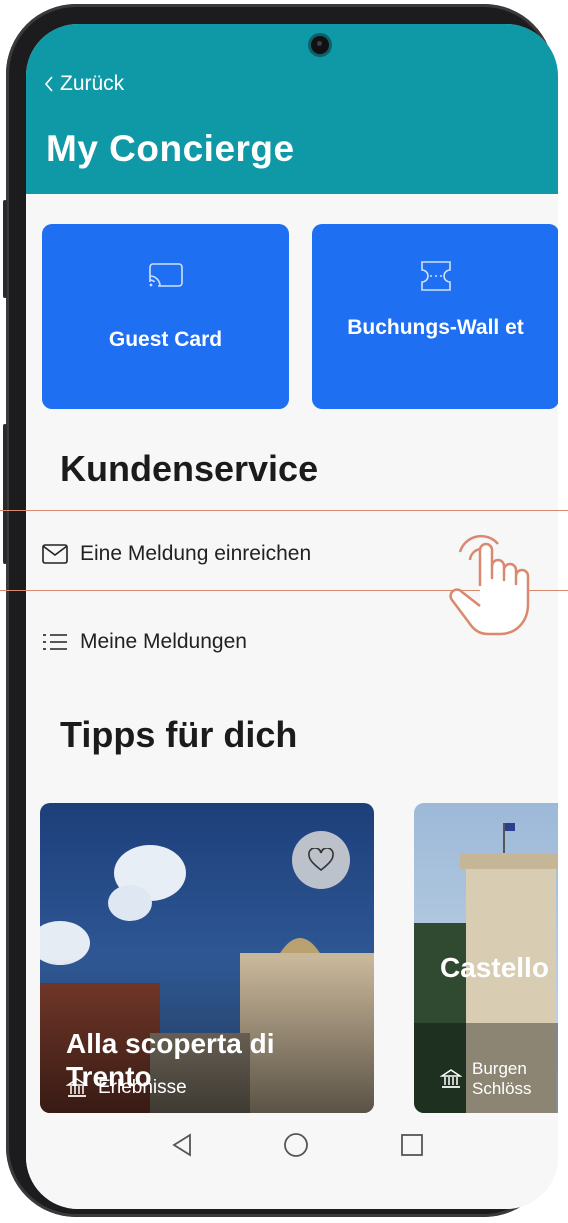 The image size is (568, 1223). I want to click on back-button: Zurück, so click(84, 84).